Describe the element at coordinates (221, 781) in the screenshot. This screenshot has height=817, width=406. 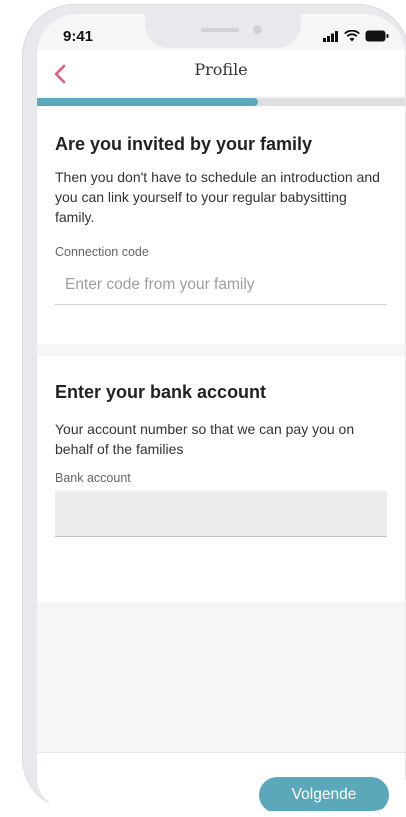
I see `footer-bar: Volgende` at that location.